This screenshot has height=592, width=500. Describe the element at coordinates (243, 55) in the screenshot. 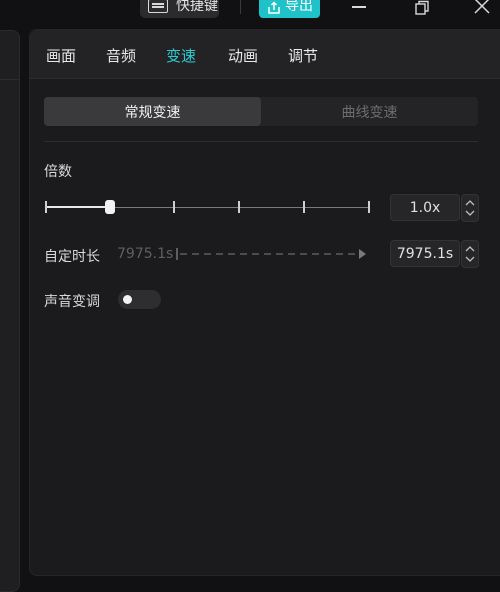

I see `tab-animation: 动画` at that location.